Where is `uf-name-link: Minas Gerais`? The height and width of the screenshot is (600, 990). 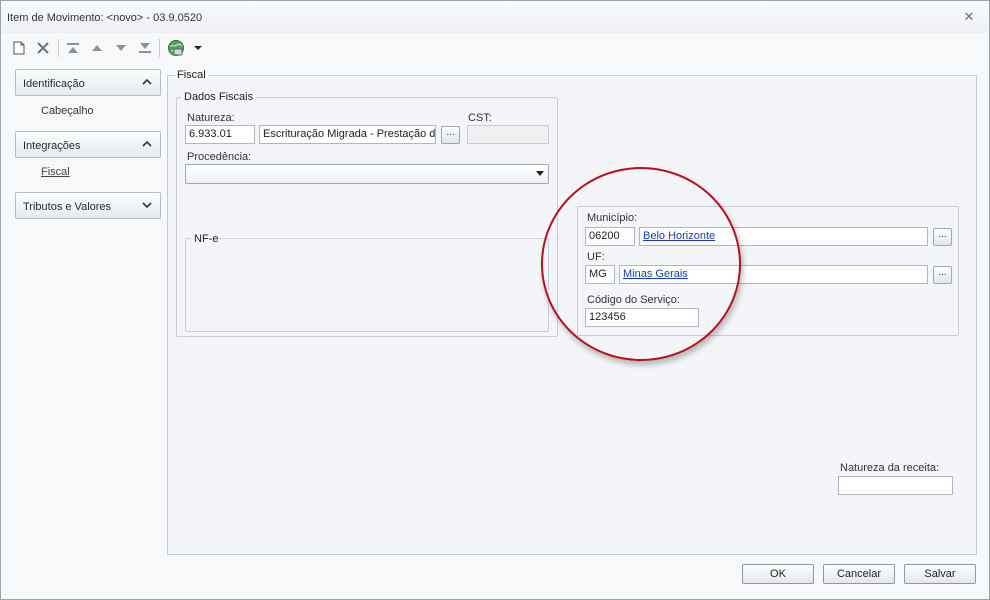 uf-name-link: Minas Gerais is located at coordinates (773, 274).